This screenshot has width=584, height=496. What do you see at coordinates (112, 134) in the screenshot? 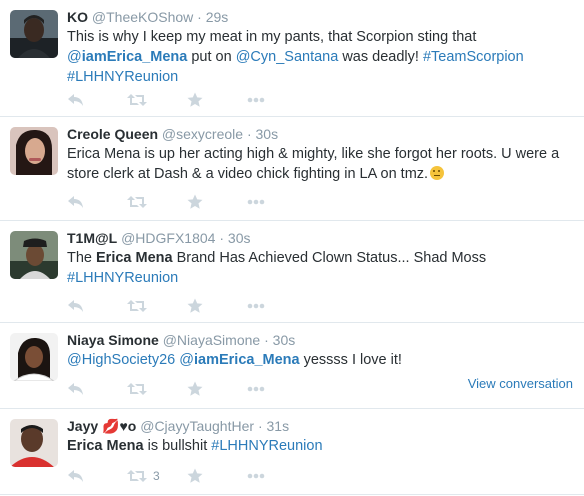
I see `fullname: Creole Queen` at bounding box center [112, 134].